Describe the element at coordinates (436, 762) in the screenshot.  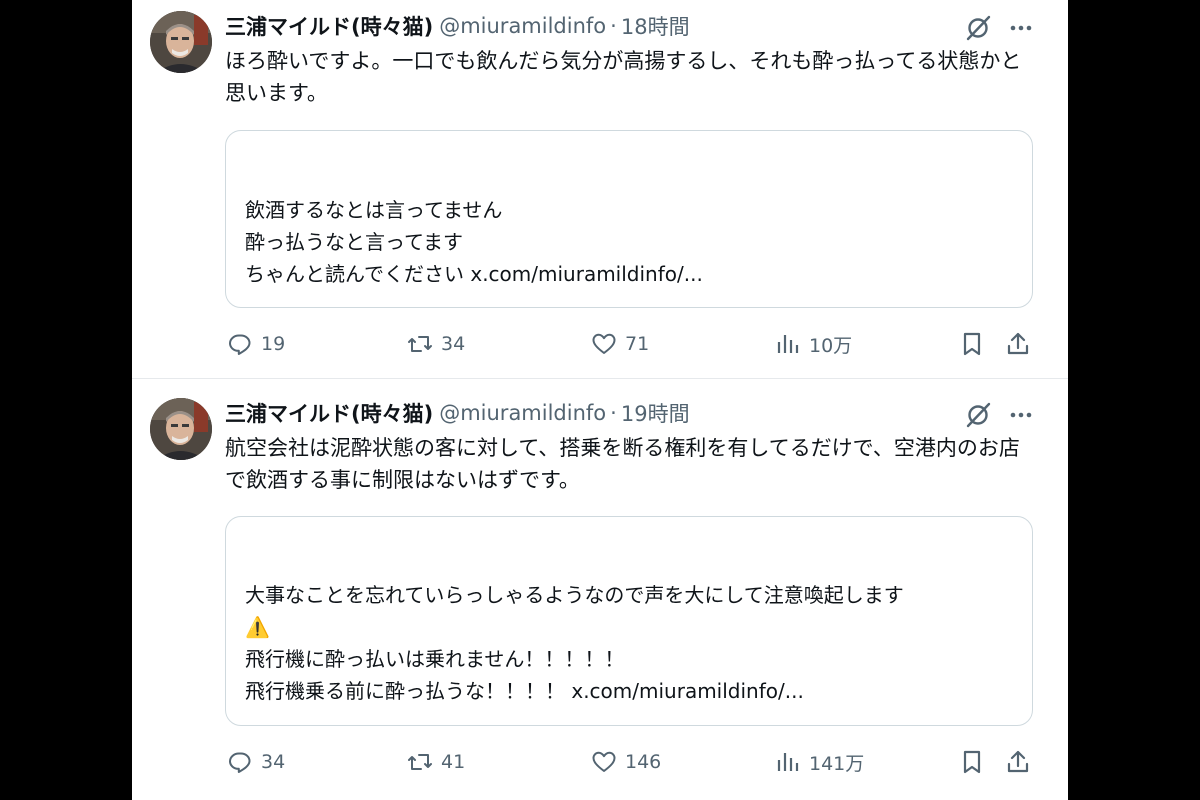
I see `repost-button: 41` at that location.